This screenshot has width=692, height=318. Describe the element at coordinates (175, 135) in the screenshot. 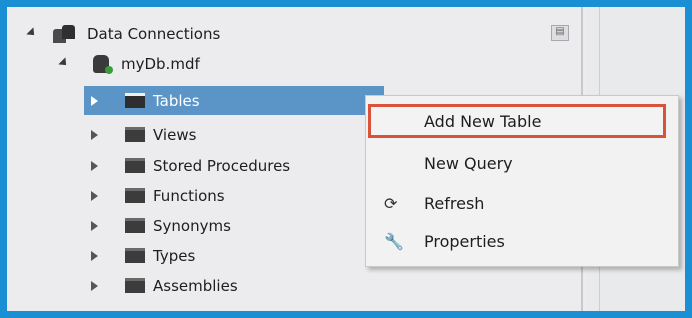

I see `tree-node-label: Views` at that location.